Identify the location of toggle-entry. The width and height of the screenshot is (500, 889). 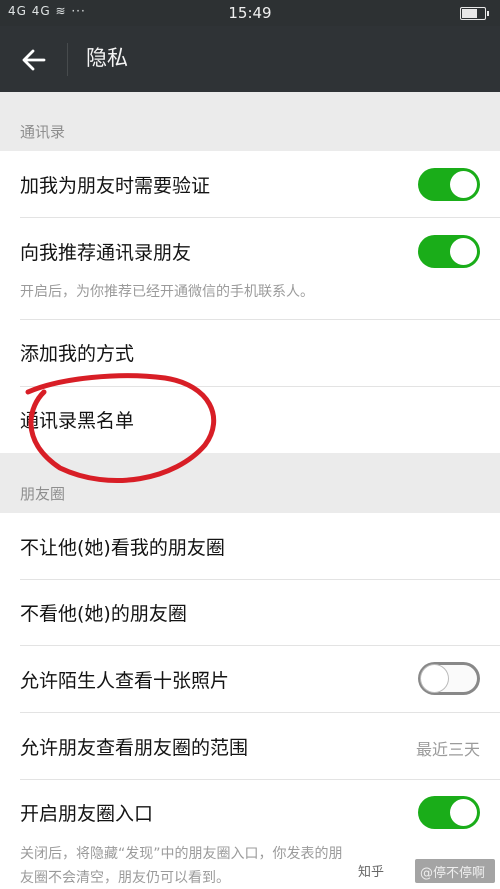
(449, 812).